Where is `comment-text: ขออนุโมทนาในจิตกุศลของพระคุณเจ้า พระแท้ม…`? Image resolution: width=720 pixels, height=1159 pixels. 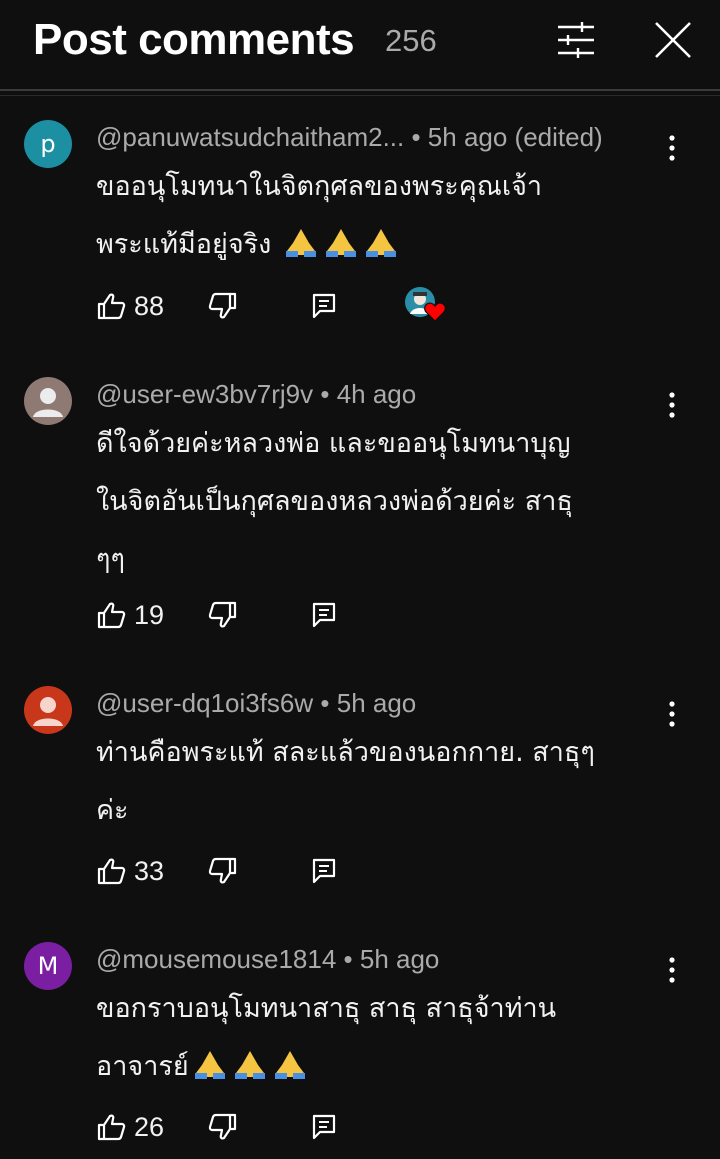 comment-text: ขออนุโมทนาในจิตกุศลของพระคุณเจ้า พระแท้ม… is located at coordinates (376, 216).